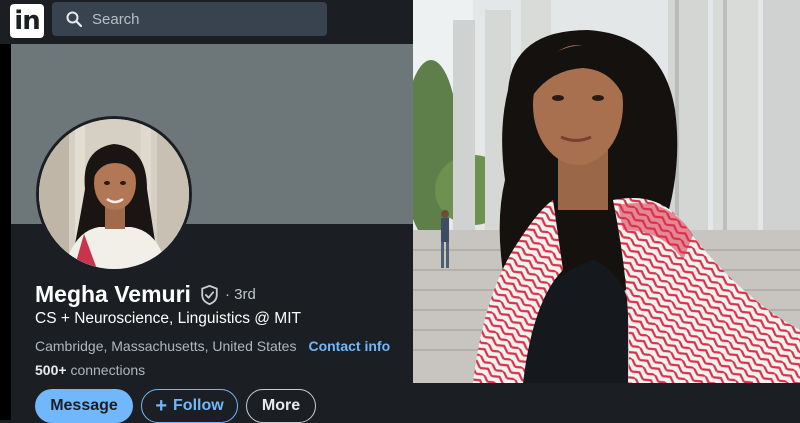 The image size is (800, 423). I want to click on more-button: More, so click(281, 406).